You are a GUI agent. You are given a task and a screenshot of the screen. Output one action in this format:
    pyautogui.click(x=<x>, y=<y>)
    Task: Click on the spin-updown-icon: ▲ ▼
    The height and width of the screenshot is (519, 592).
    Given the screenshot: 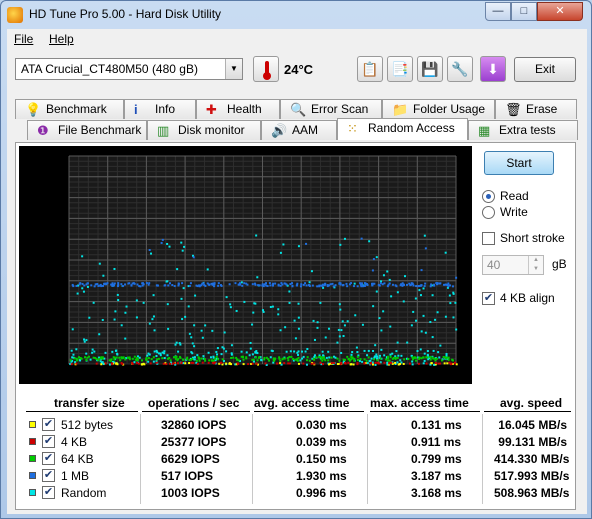 What is the action you would take?
    pyautogui.click(x=535, y=265)
    